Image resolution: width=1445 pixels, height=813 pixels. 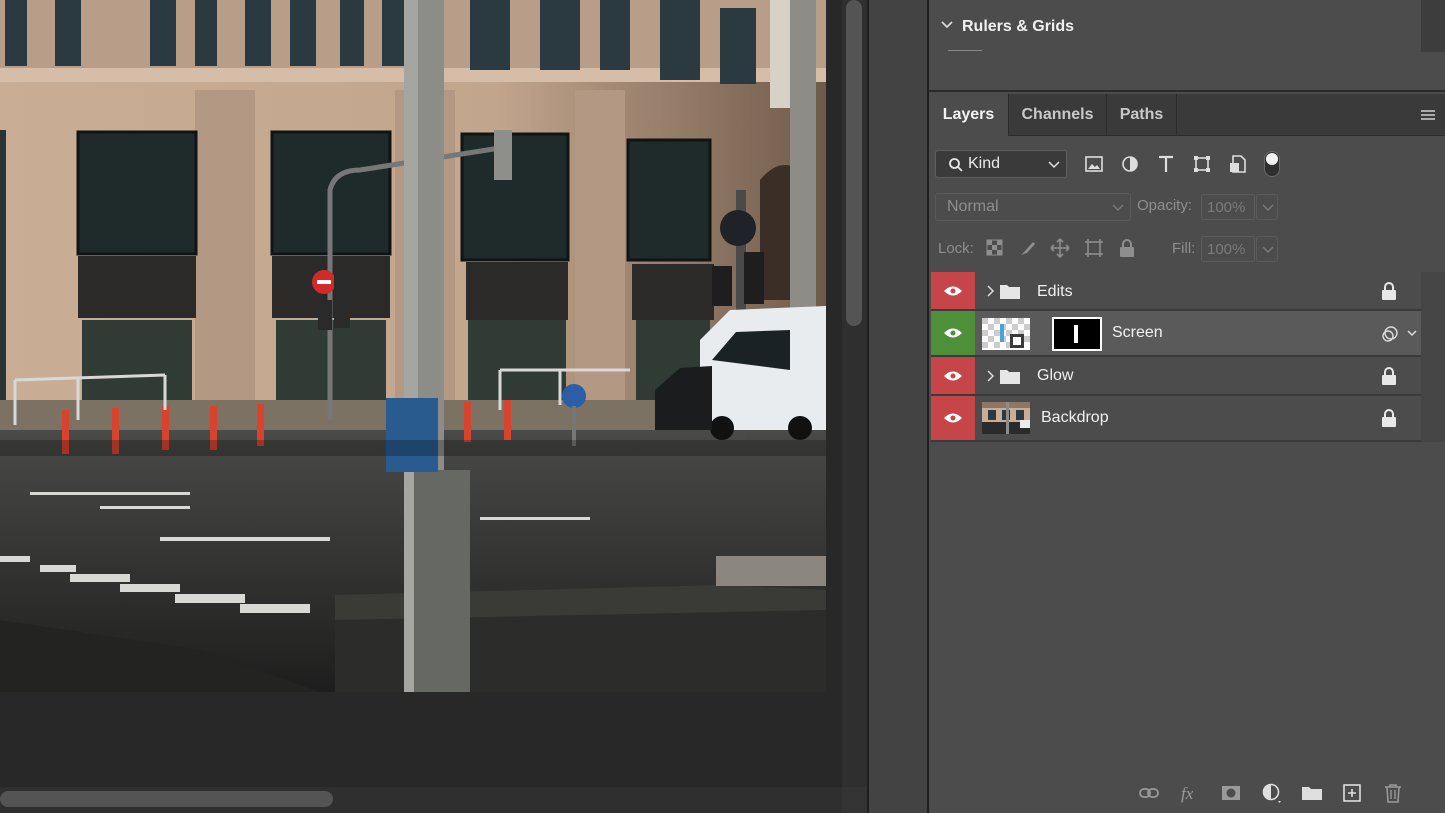 I want to click on scroll-corner, so click(x=854, y=800).